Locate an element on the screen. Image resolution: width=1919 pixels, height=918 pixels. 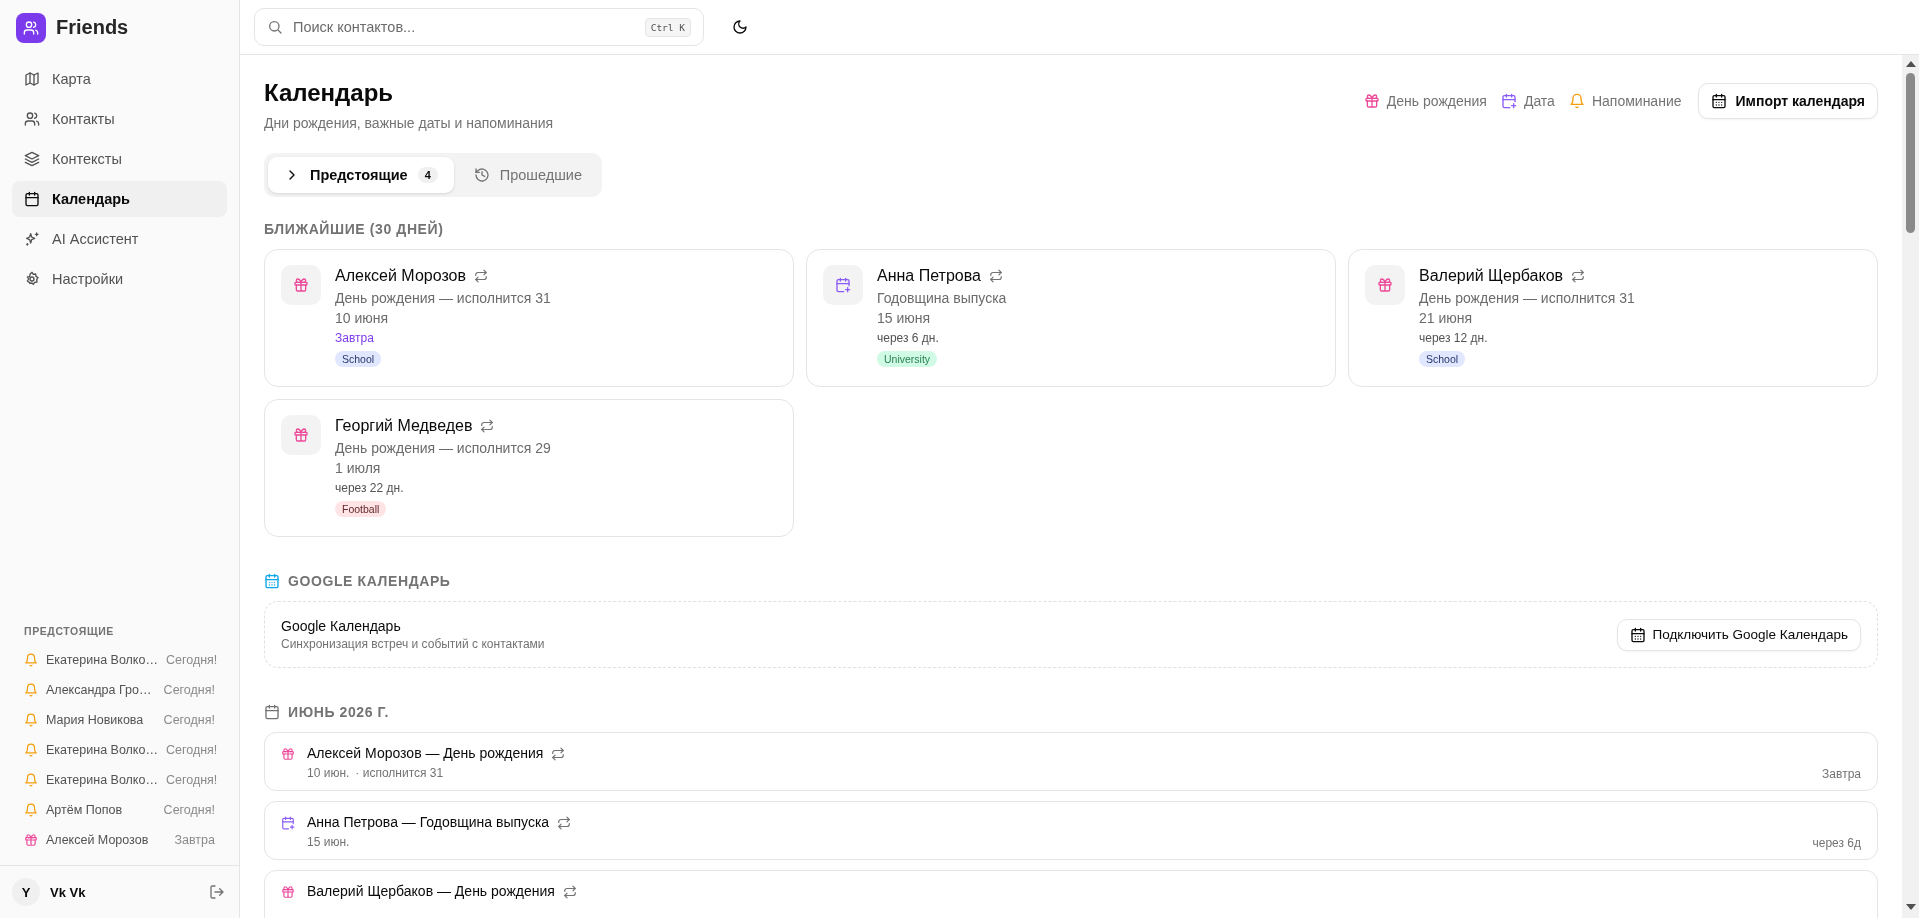
settings-icon is located at coordinates (32, 279).